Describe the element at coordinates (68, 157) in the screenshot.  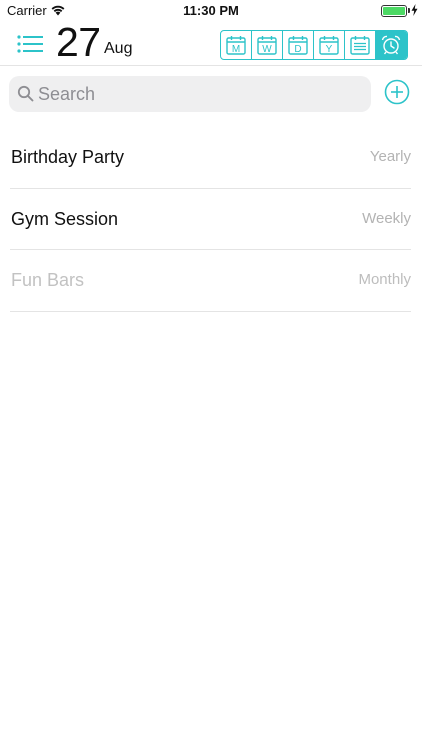
I see `event-name: Birthday Party` at that location.